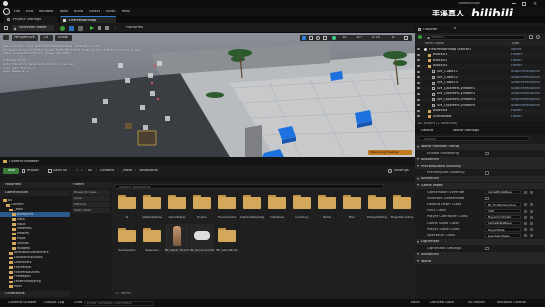  I want to click on breadcrumb-item: All, so click(90, 171).